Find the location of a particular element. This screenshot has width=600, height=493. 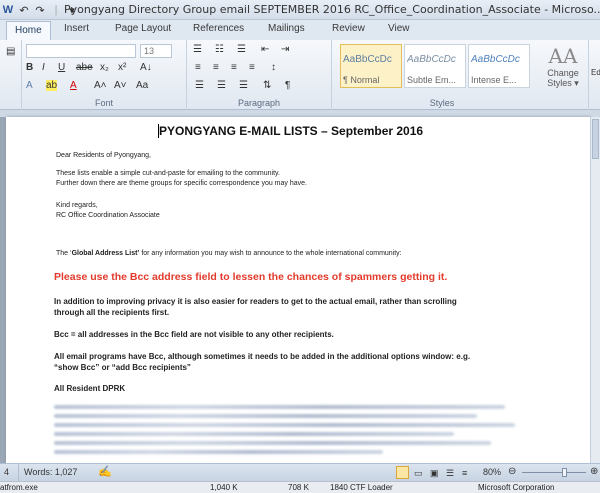

gal-prefix: The ‘ is located at coordinates (64, 253).